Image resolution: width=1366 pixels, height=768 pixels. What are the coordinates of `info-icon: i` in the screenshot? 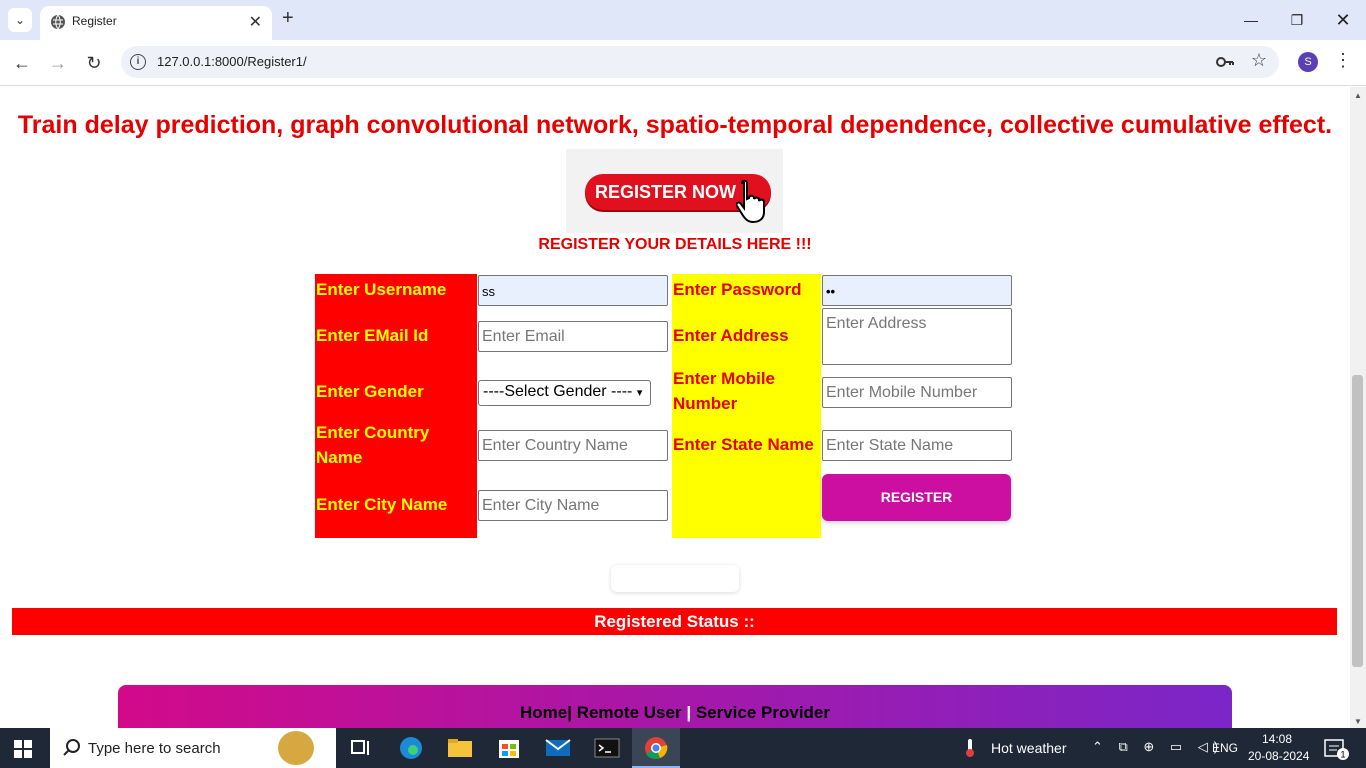 It's located at (138, 62).